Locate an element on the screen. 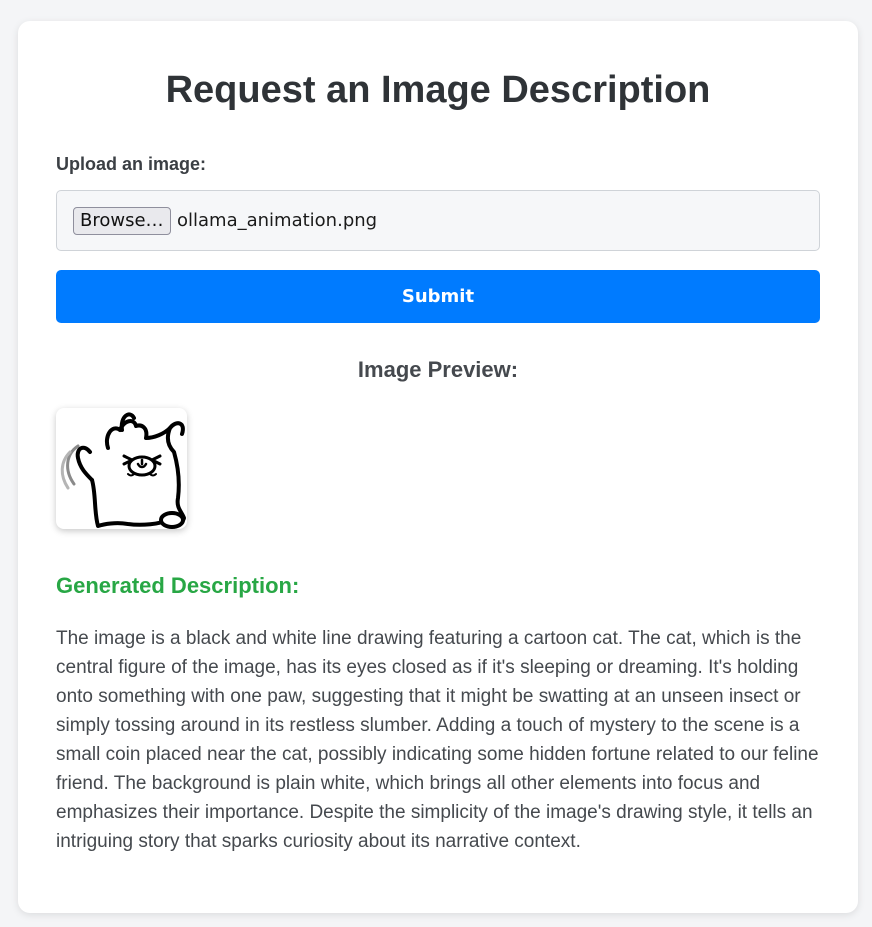  preview-heading: Image Preview: is located at coordinates (438, 369).